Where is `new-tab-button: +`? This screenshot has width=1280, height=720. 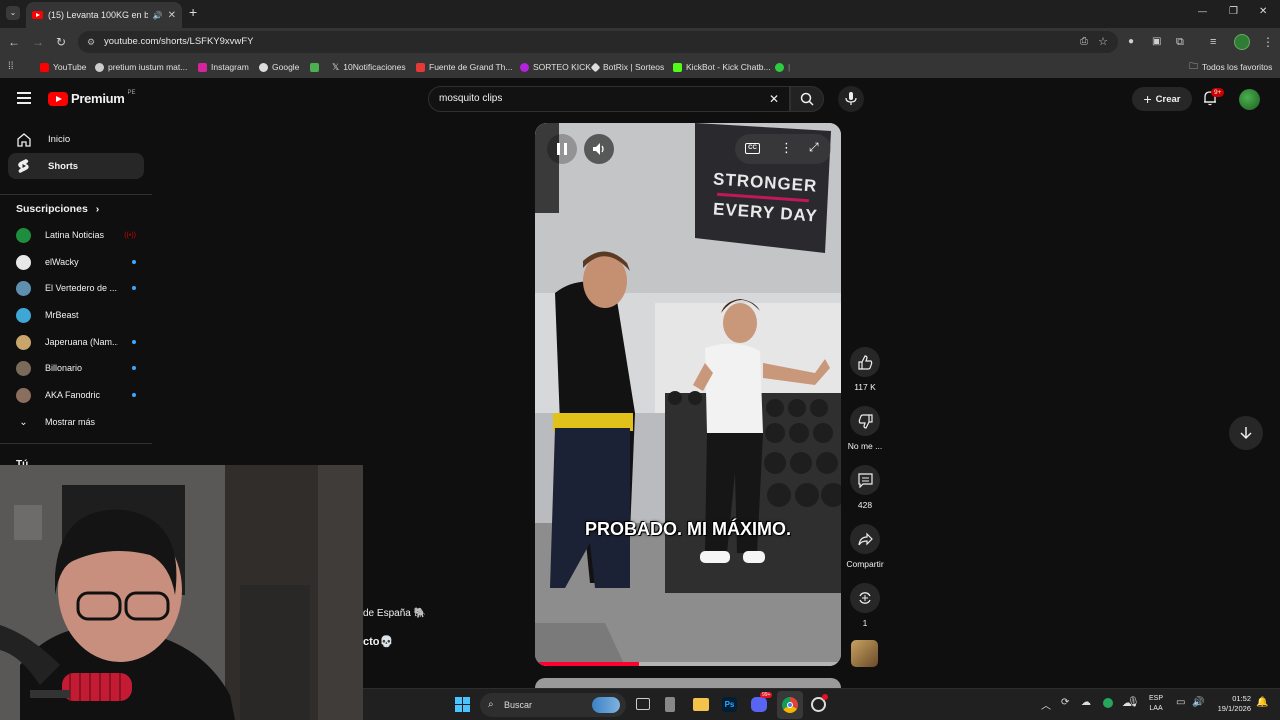 new-tab-button: + is located at coordinates (193, 12).